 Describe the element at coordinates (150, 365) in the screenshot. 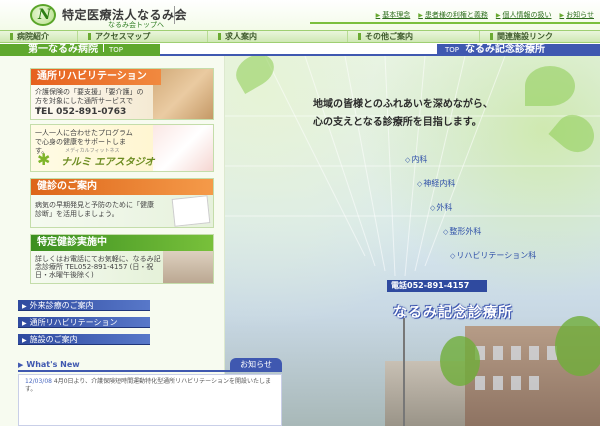

I see `whats-new-header: What's New お知らせ` at that location.